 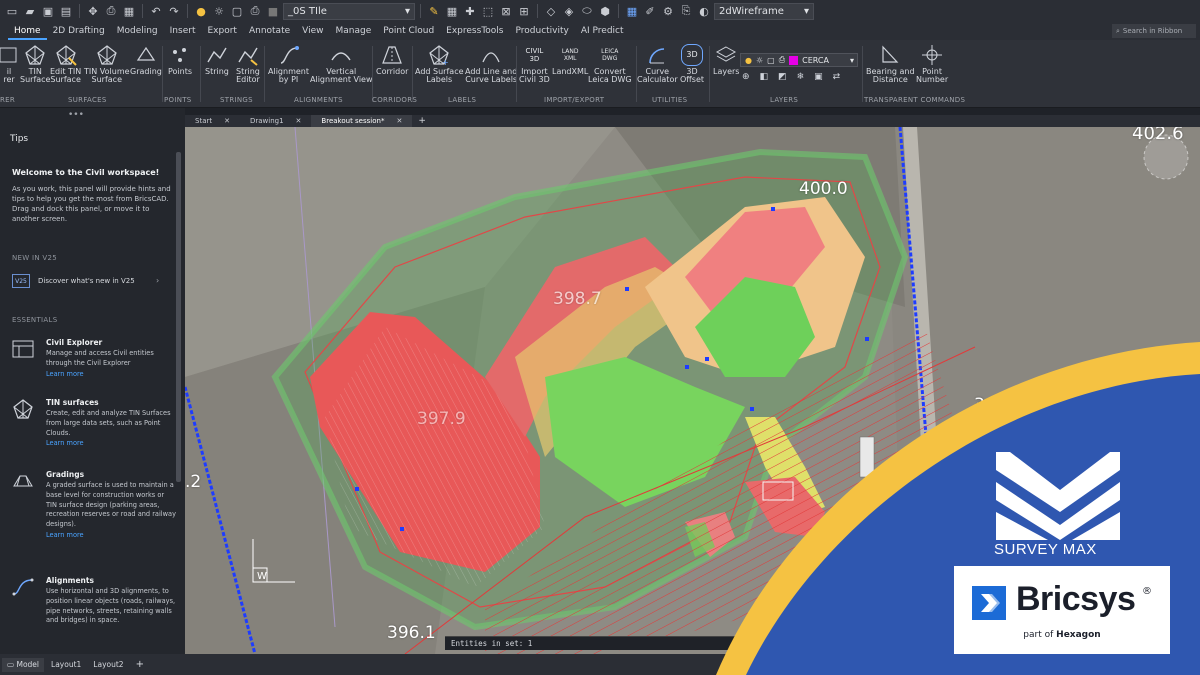 I want to click on command-line: Entities in set: 1, so click(x=595, y=643).